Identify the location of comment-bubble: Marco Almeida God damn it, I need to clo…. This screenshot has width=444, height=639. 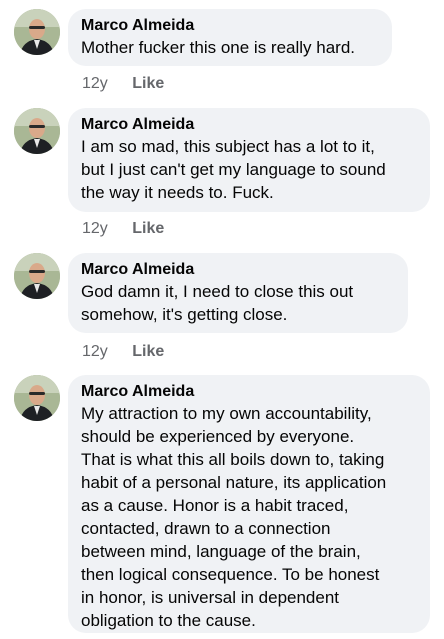
(238, 293).